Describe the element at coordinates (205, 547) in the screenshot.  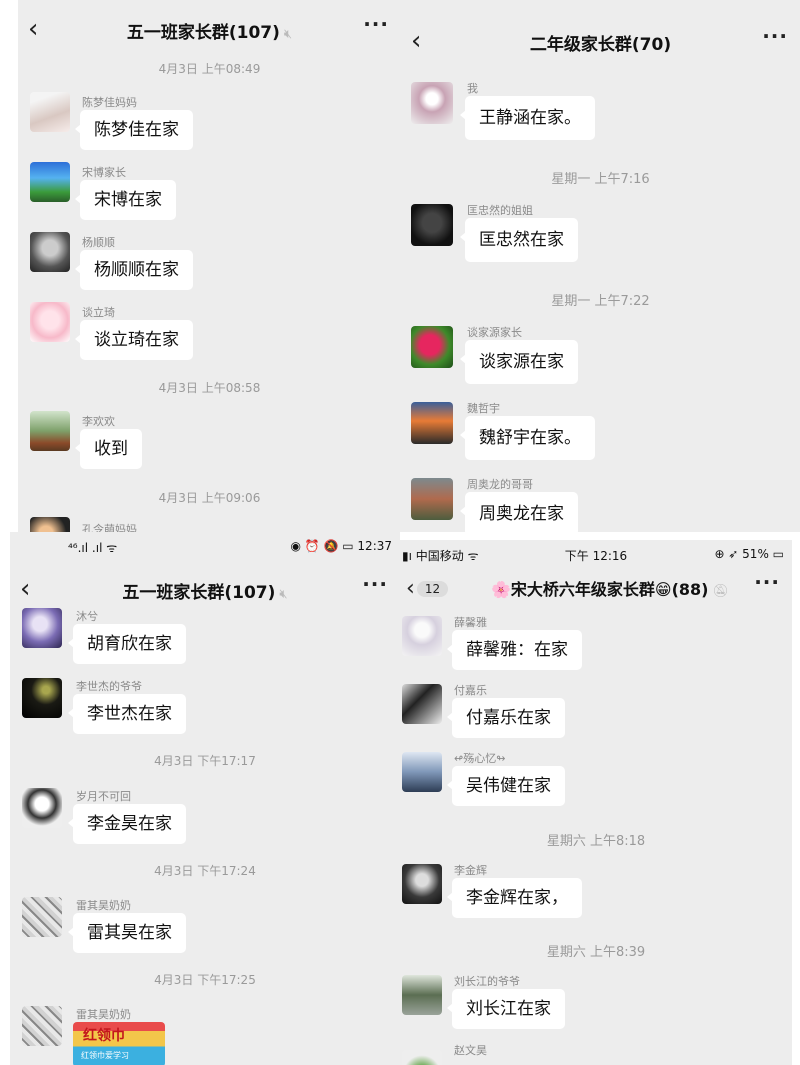
I see `status-bar: ⁴⁶.ıl .ıl ᯤ ◉ ⏰ 🔕 ▭ 12:37` at that location.